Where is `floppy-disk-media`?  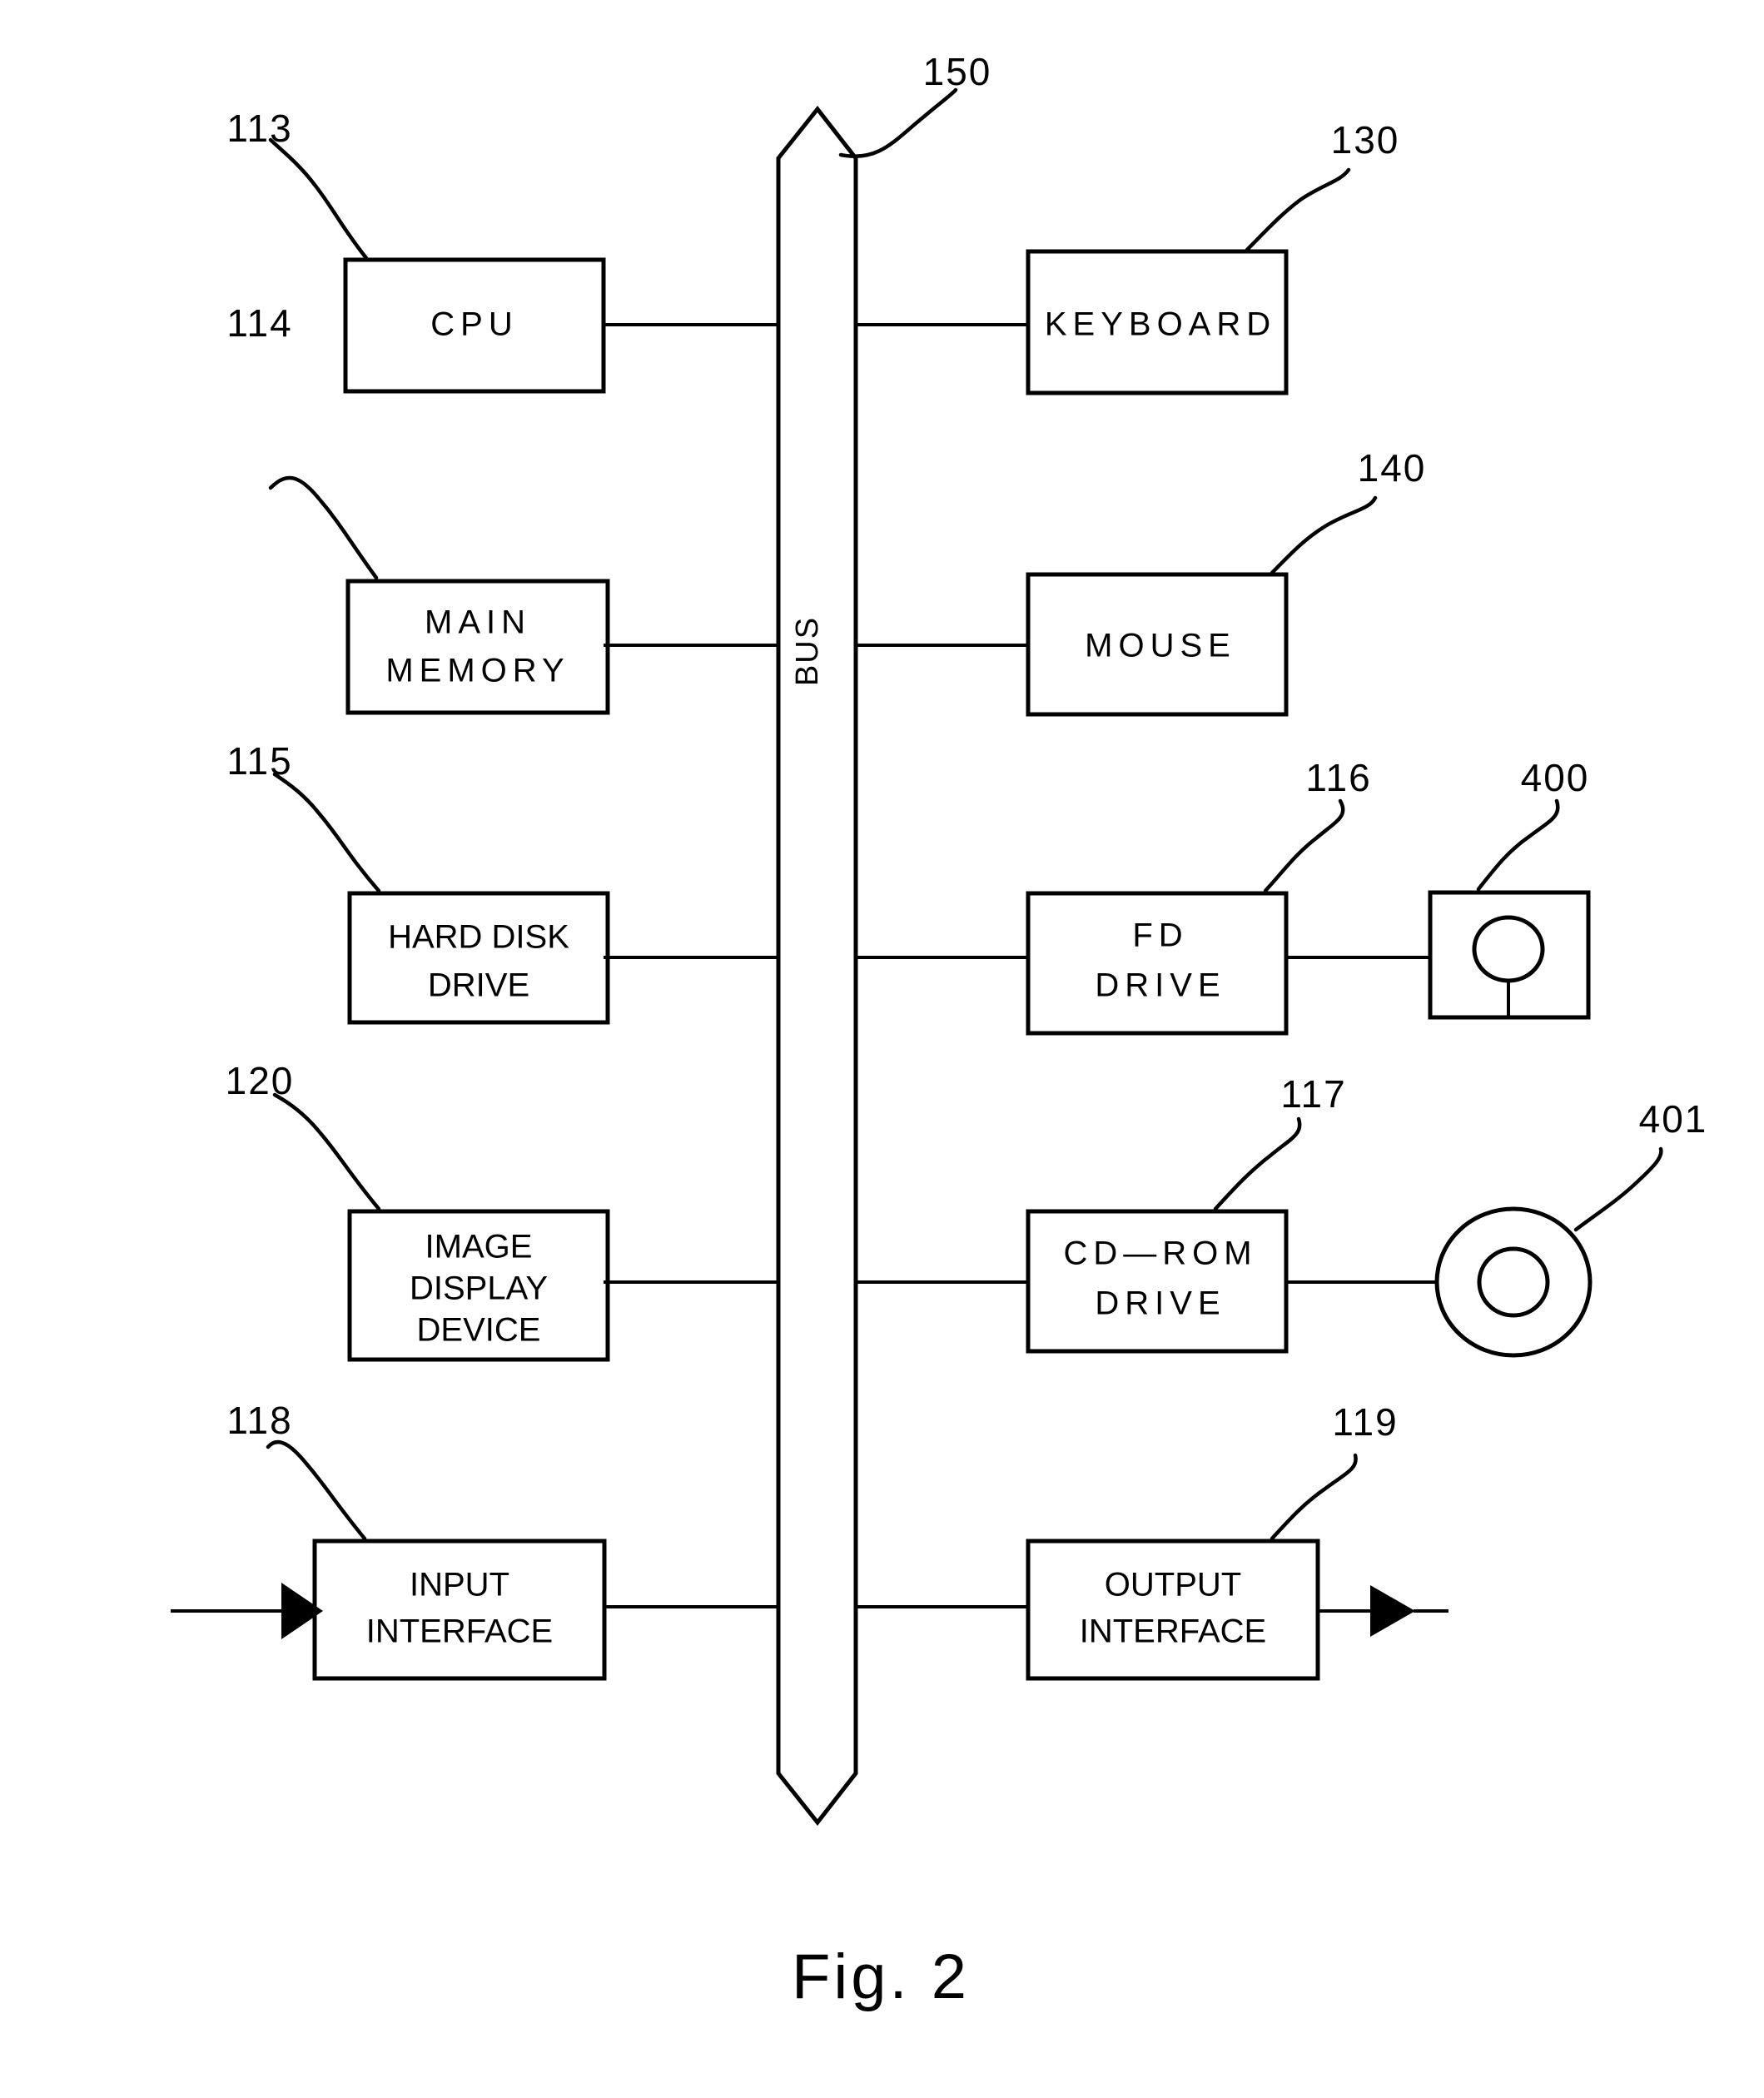 floppy-disk-media is located at coordinates (1510, 955).